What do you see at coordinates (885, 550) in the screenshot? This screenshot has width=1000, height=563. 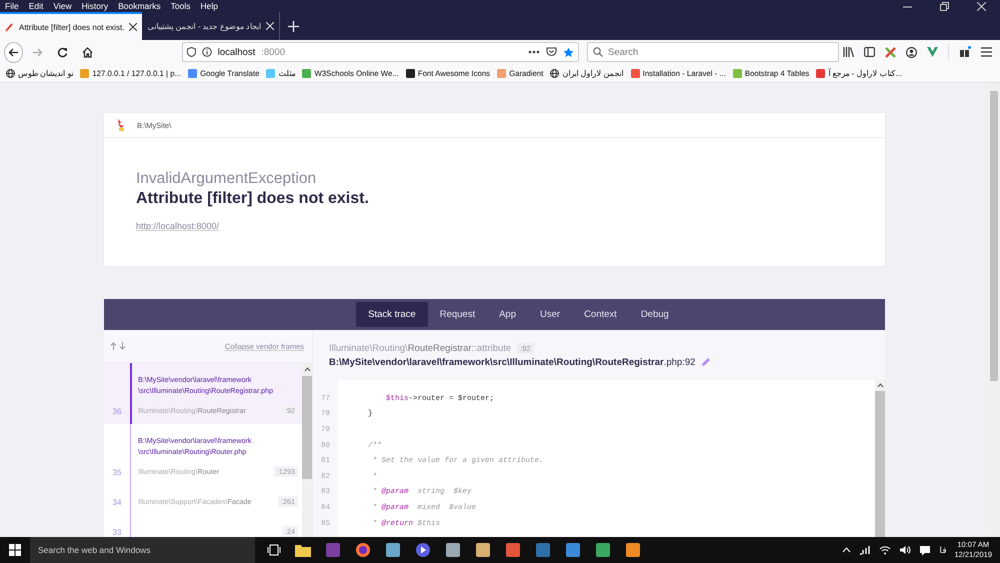 I see `wifi-icon` at bounding box center [885, 550].